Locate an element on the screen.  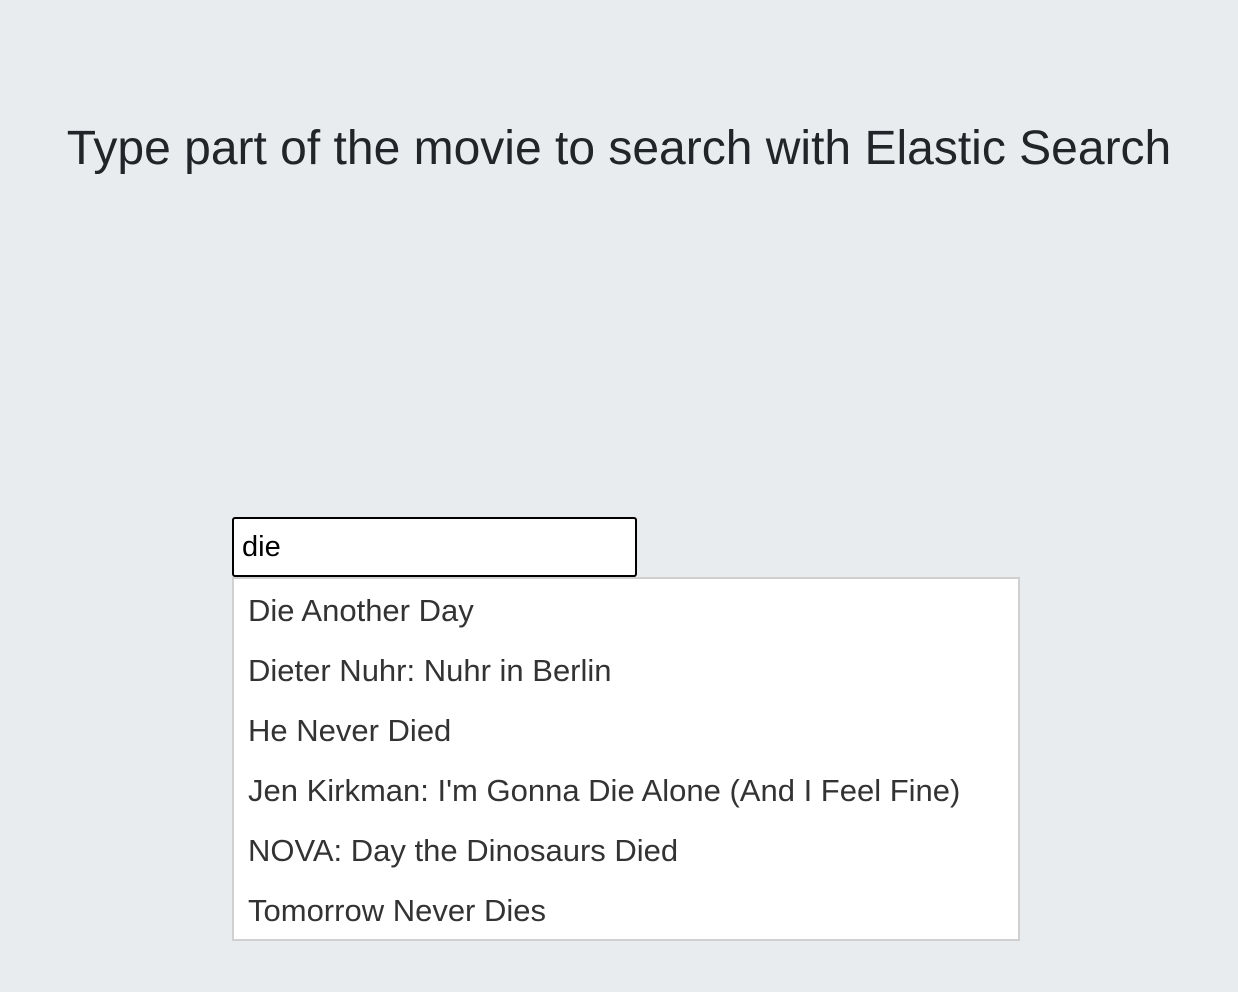
suggestion-item: Dieter Nuhr: Nuhr in Berlin is located at coordinates (626, 671).